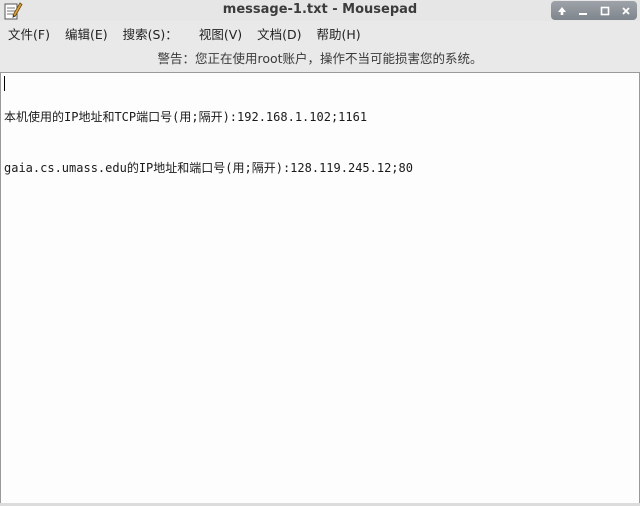  What do you see at coordinates (150, 35) in the screenshot?
I see `menu-search: 搜索(S)：` at bounding box center [150, 35].